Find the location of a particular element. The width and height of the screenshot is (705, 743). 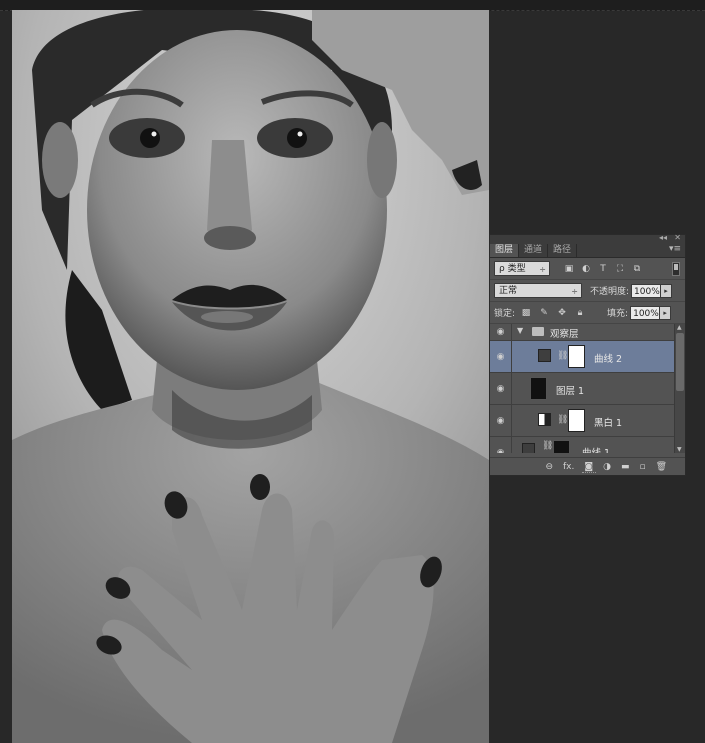

opacity-label: 不透明度: is located at coordinates (610, 292).